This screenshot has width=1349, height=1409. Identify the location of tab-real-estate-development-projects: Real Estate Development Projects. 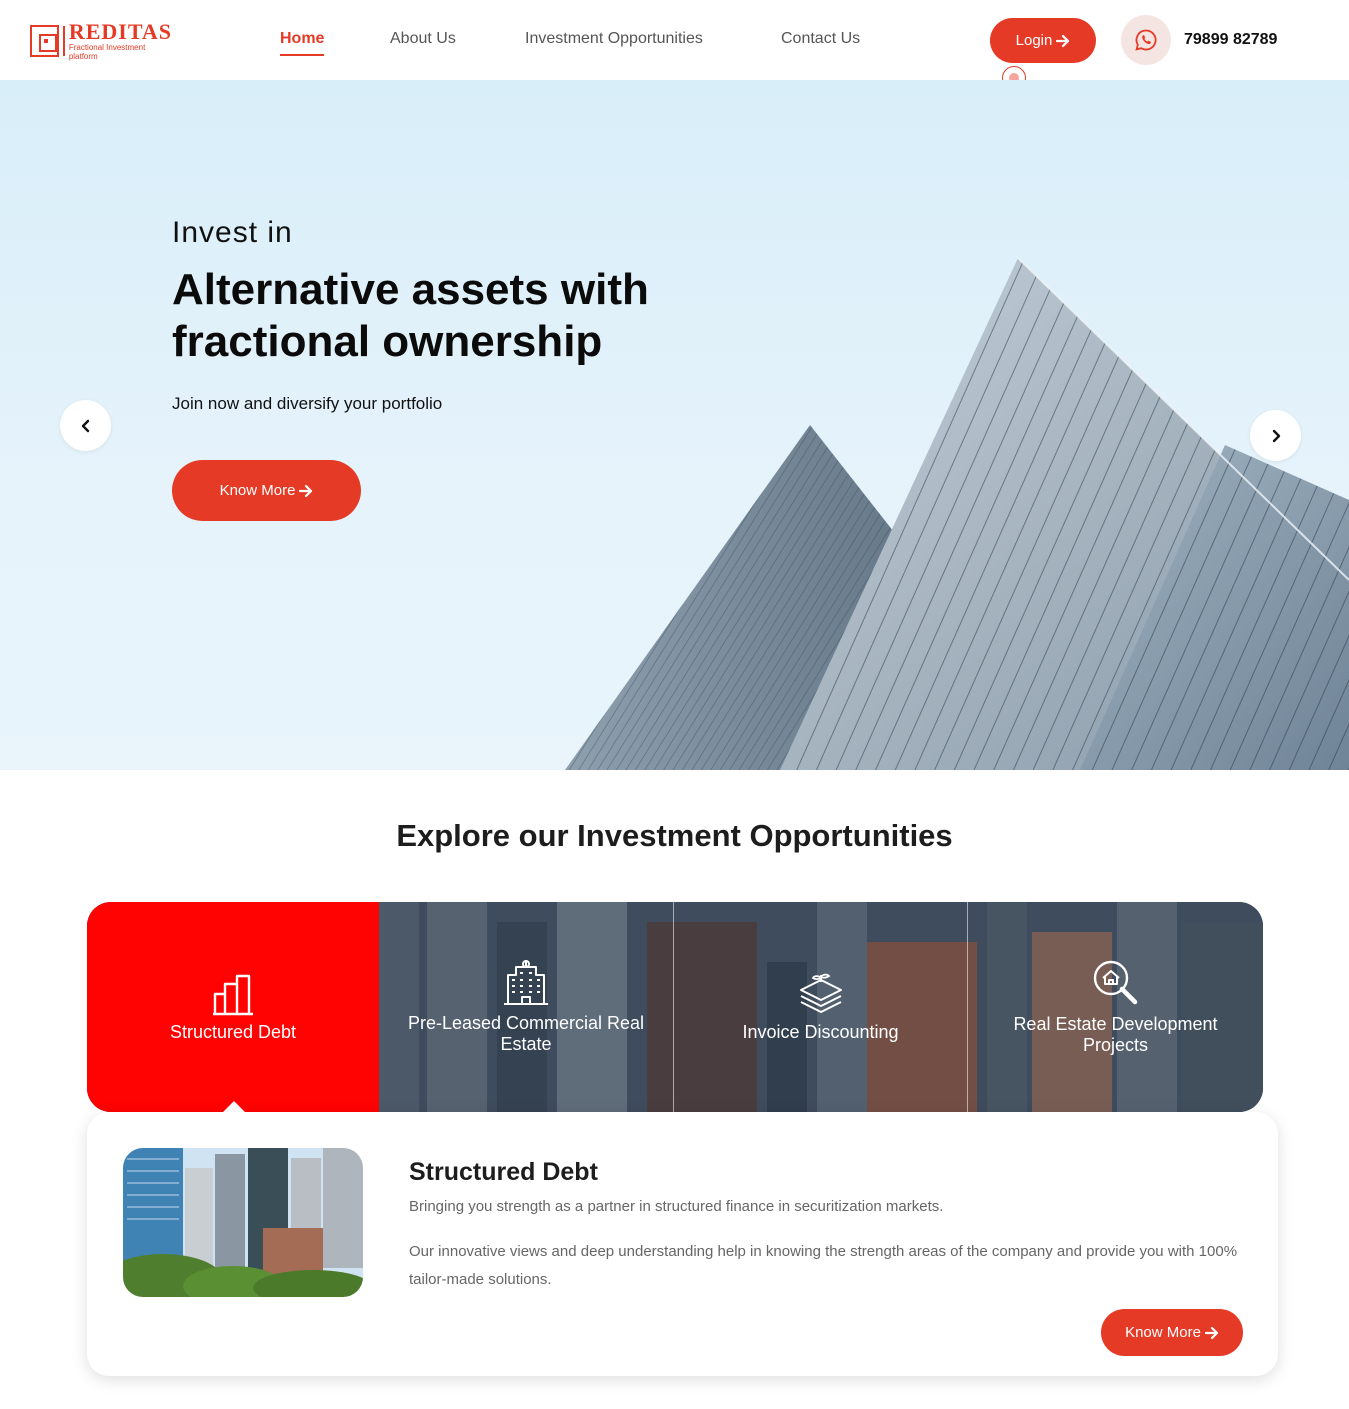
(1115, 1007).